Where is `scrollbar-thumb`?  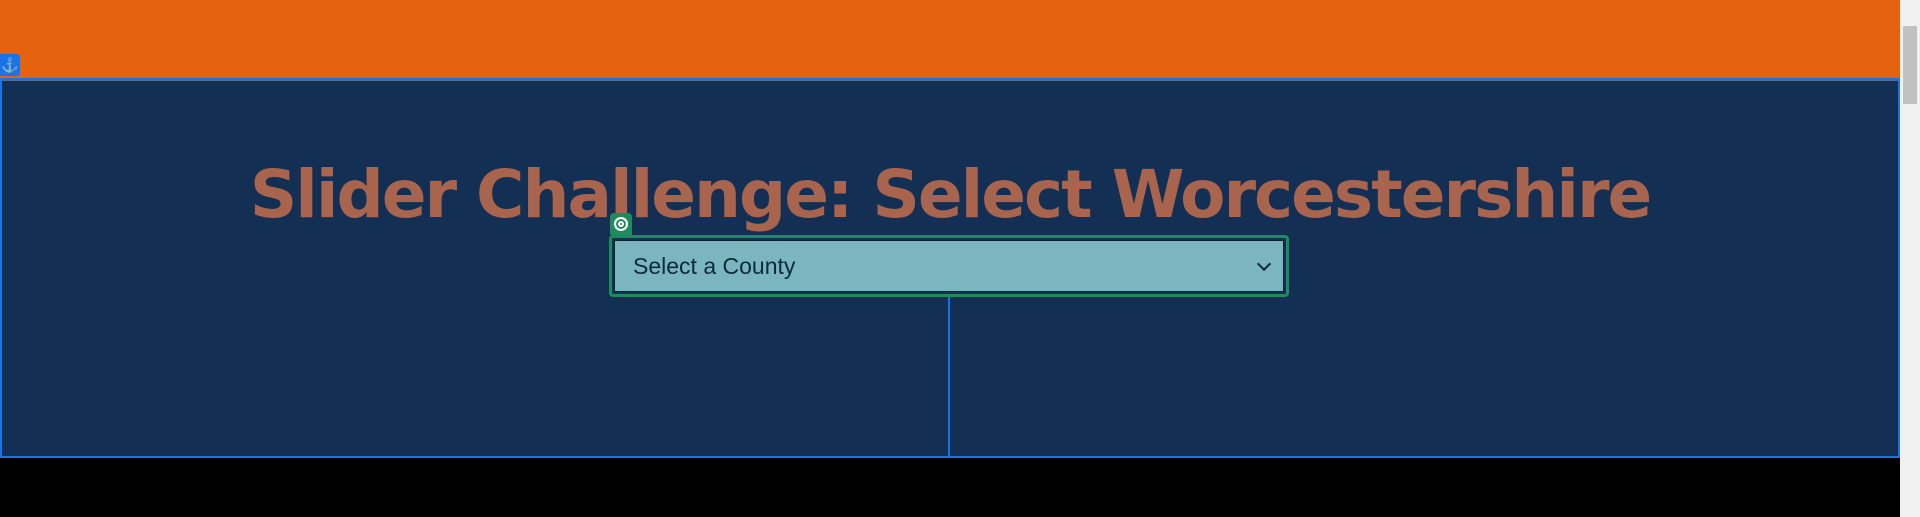
scrollbar-thumb is located at coordinates (1910, 65).